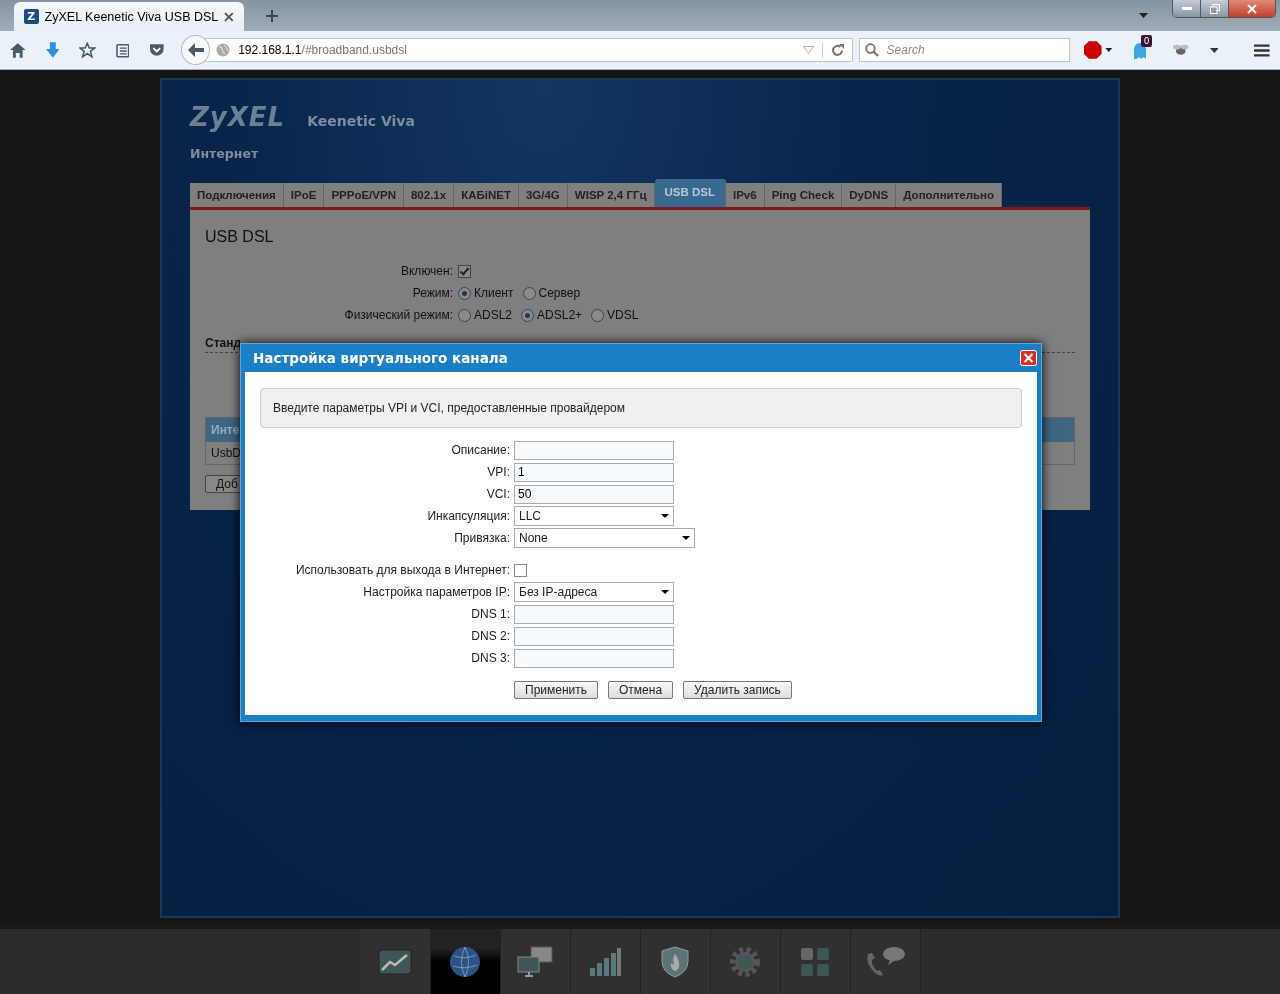  What do you see at coordinates (1139, 51) in the screenshot?
I see `ghost-icon` at bounding box center [1139, 51].